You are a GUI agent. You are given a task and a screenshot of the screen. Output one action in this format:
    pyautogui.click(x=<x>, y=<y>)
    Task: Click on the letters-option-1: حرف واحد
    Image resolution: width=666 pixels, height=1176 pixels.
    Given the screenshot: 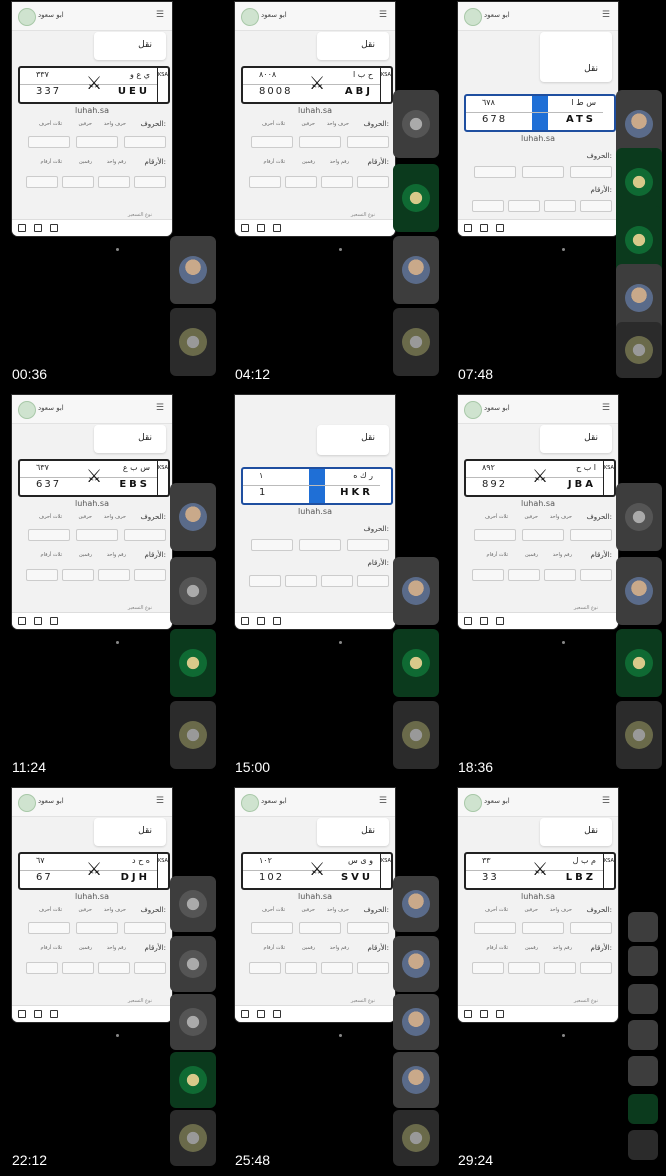 What is the action you would take?
    pyautogui.click(x=338, y=124)
    